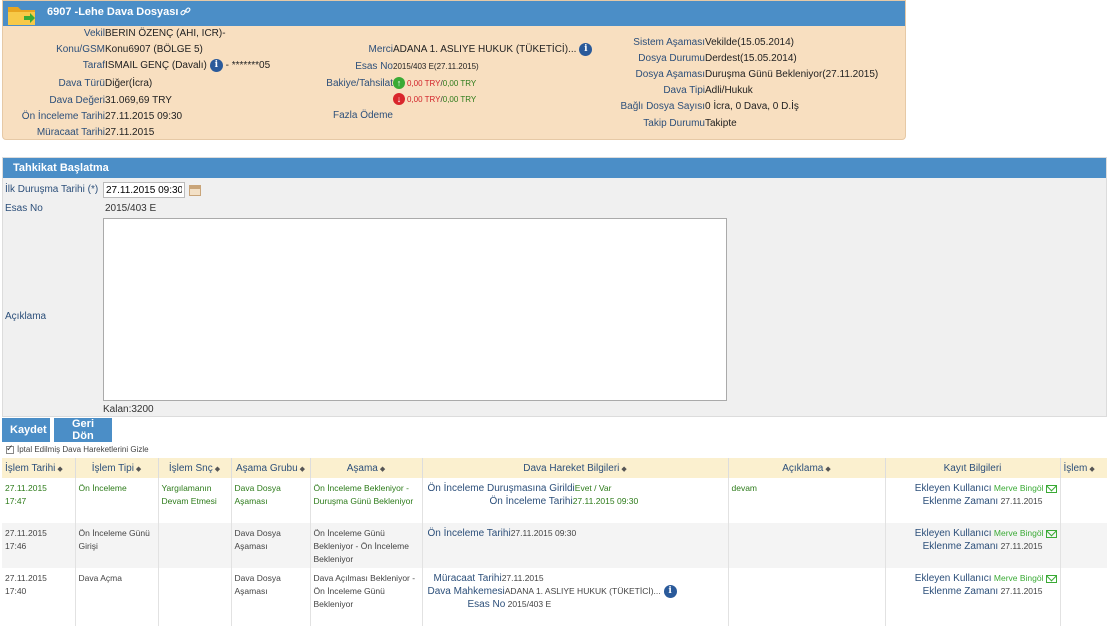 This screenshot has height=627, width=1107. What do you see at coordinates (424, 99) in the screenshot?
I see `bakiye-down-red: 0,00 TRY` at bounding box center [424, 99].